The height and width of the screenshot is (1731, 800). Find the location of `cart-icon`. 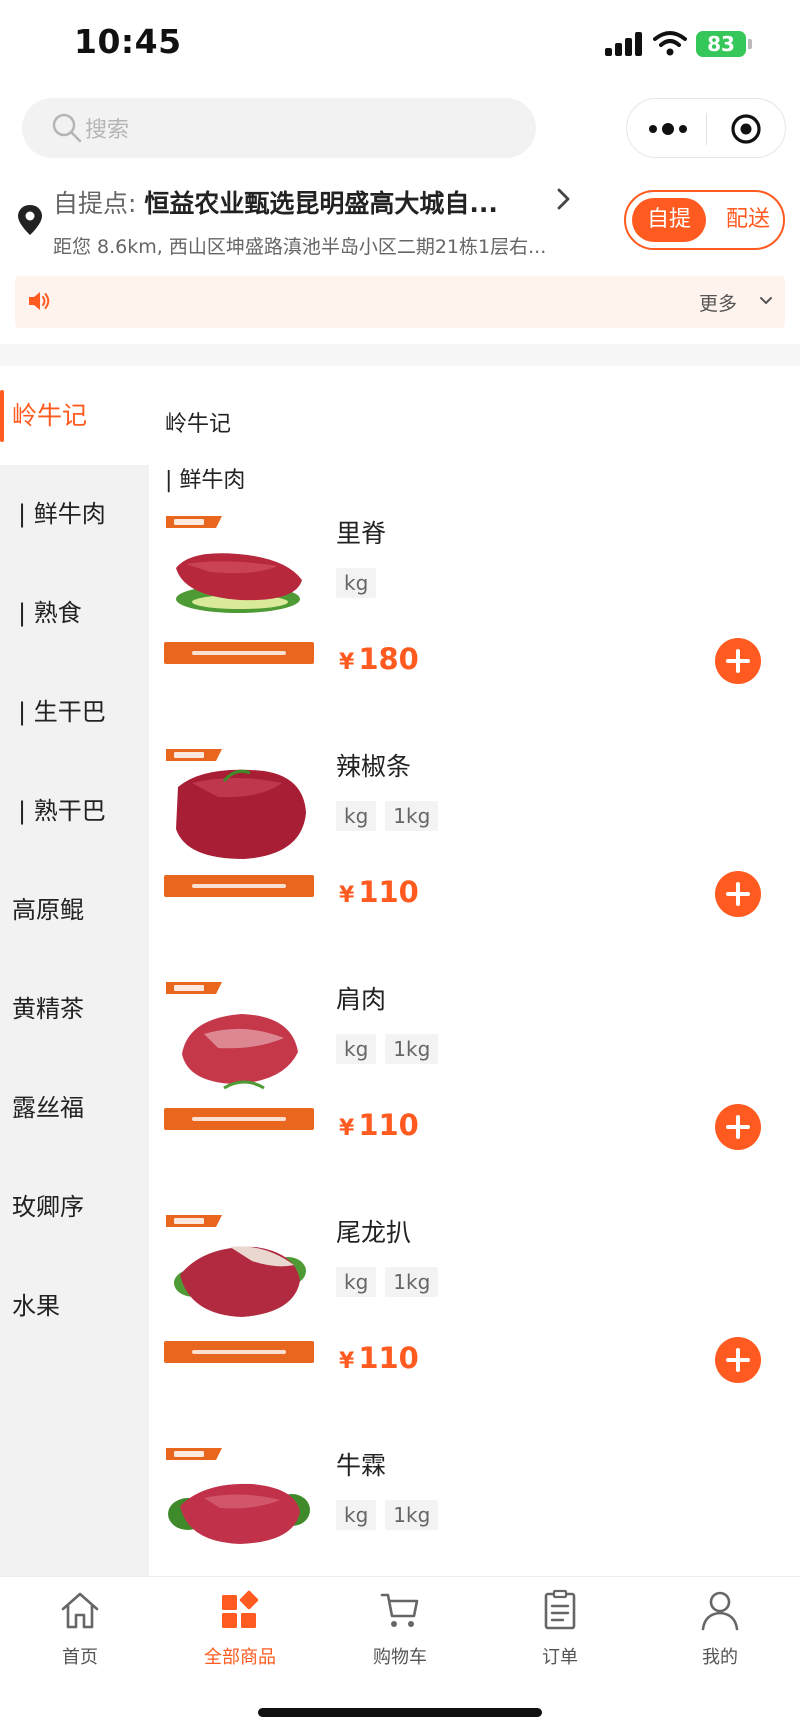

cart-icon is located at coordinates (399, 1610).